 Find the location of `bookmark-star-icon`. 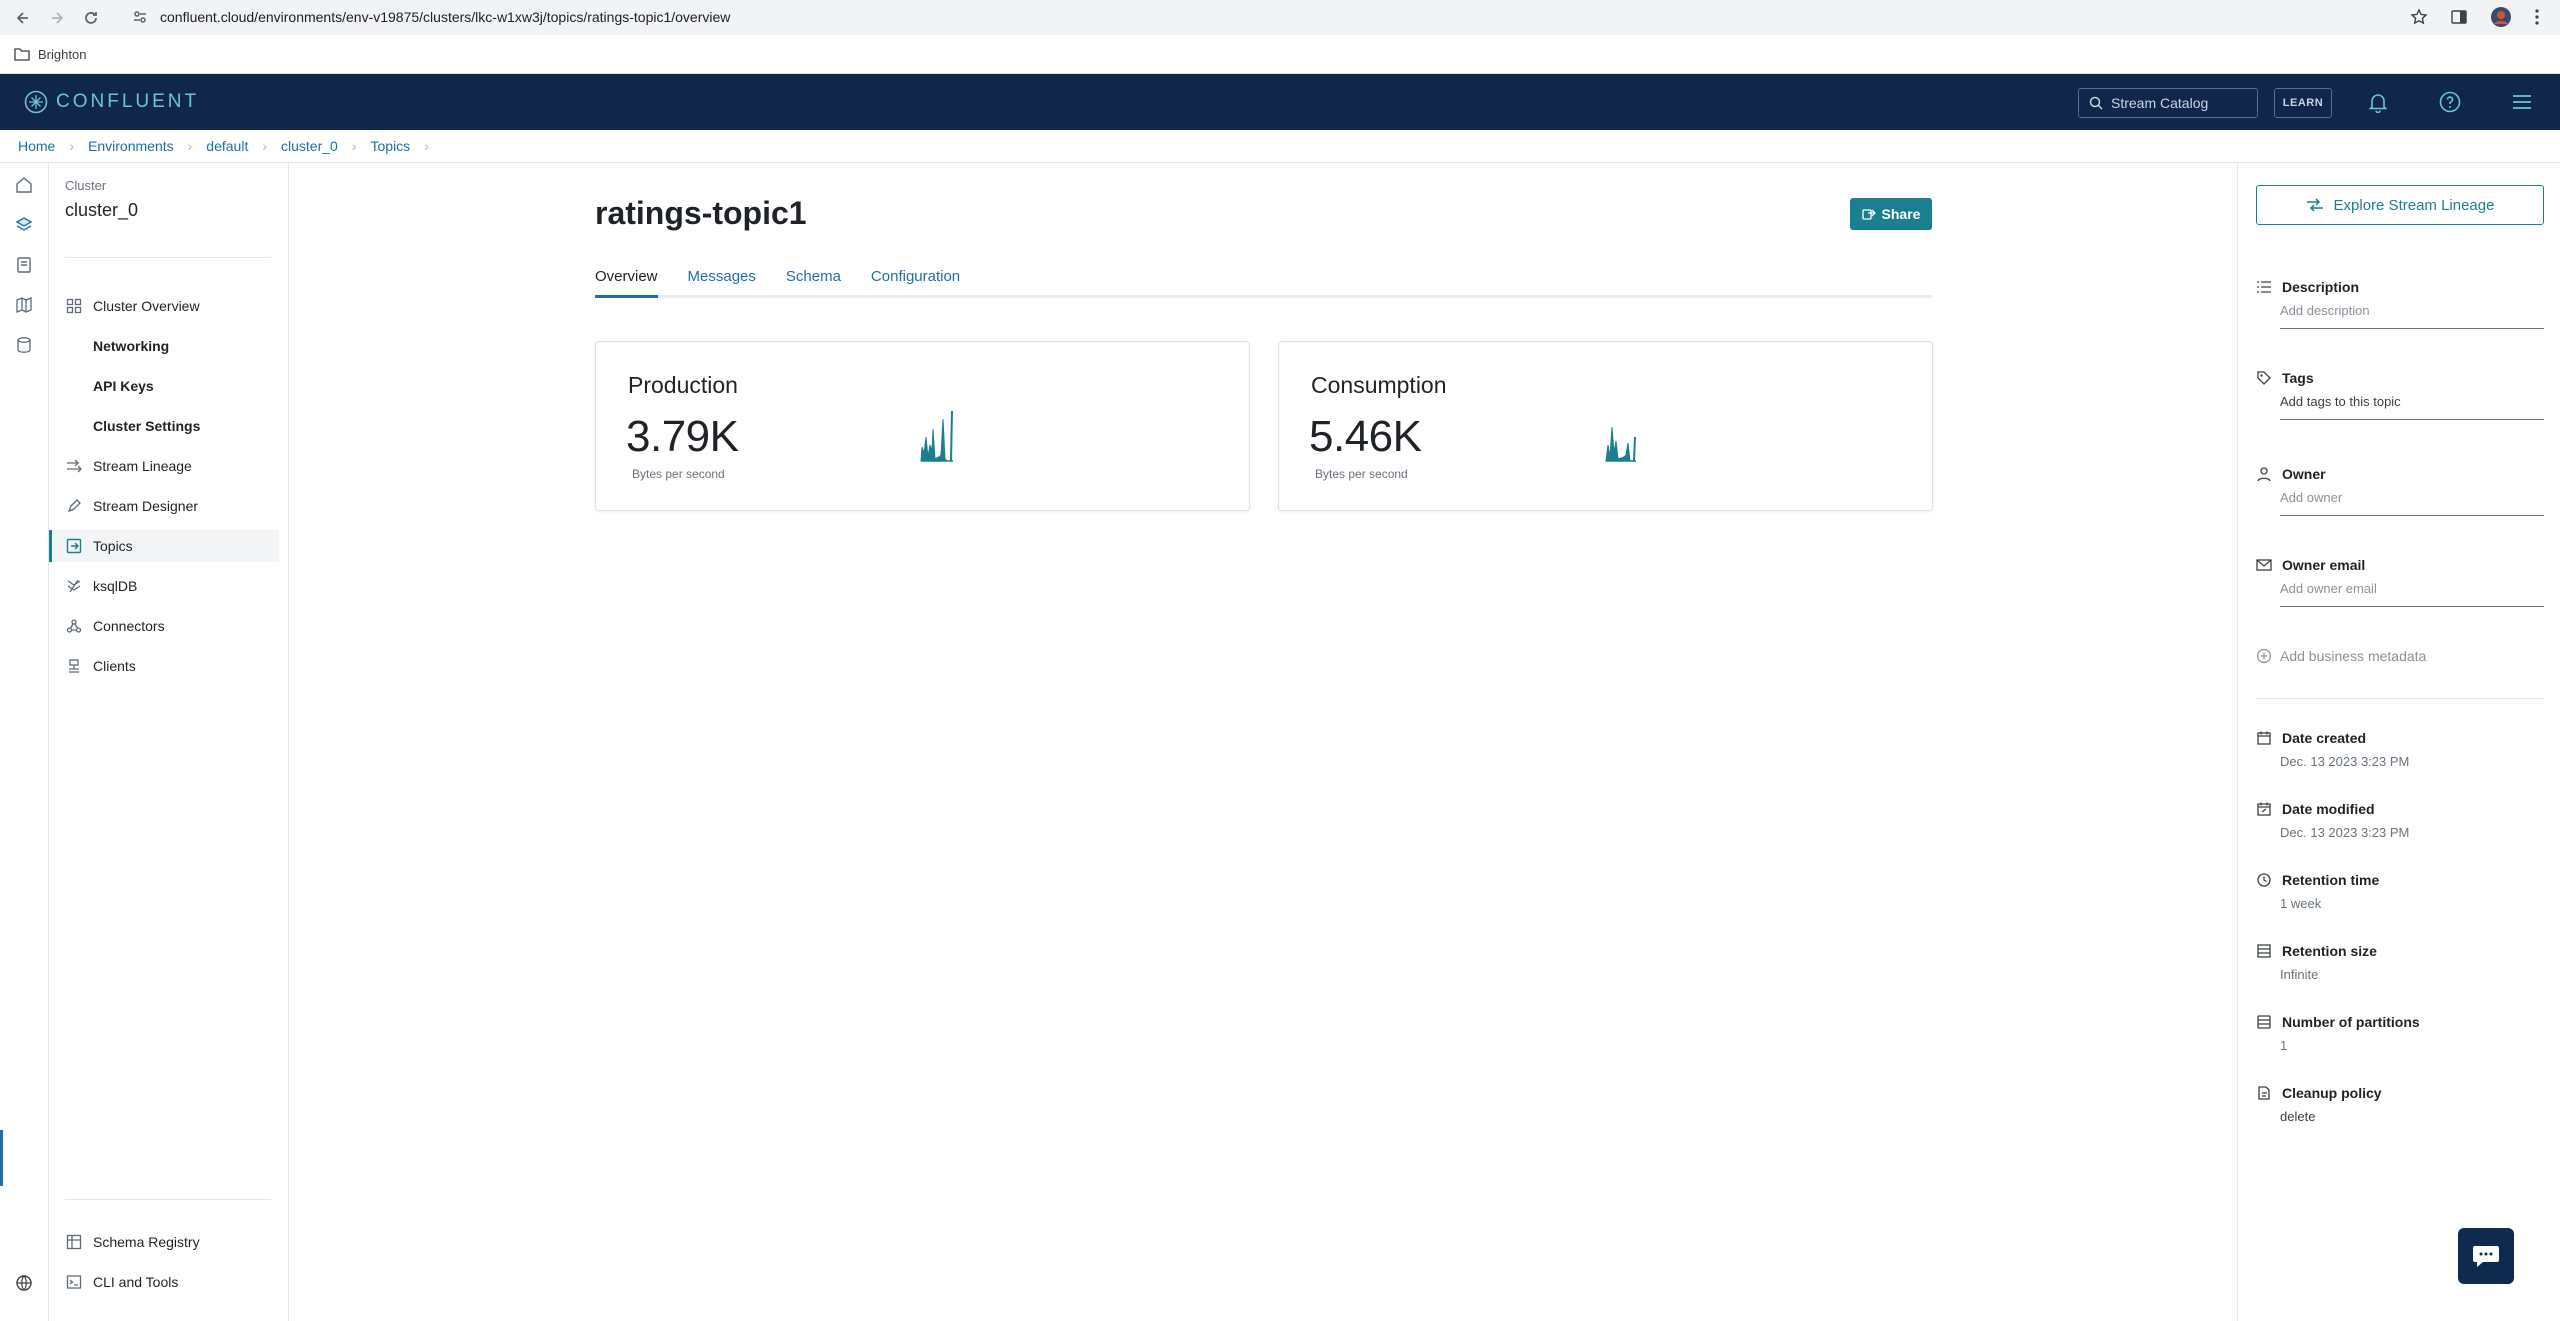

bookmark-star-icon is located at coordinates (2419, 17).